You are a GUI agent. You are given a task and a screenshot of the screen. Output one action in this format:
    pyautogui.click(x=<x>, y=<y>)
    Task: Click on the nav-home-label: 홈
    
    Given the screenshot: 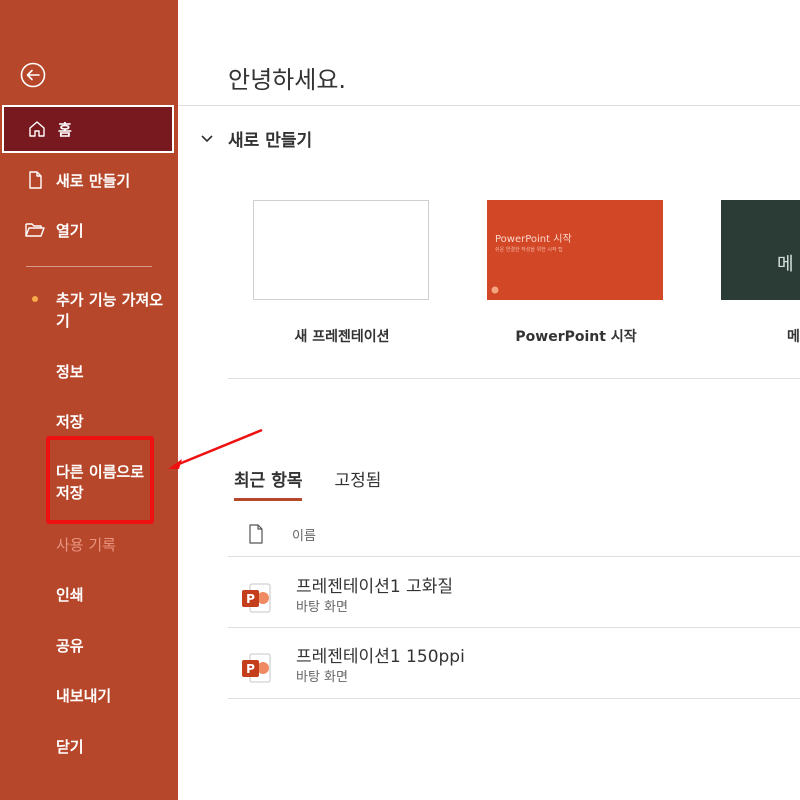 What is the action you would take?
    pyautogui.click(x=65, y=129)
    